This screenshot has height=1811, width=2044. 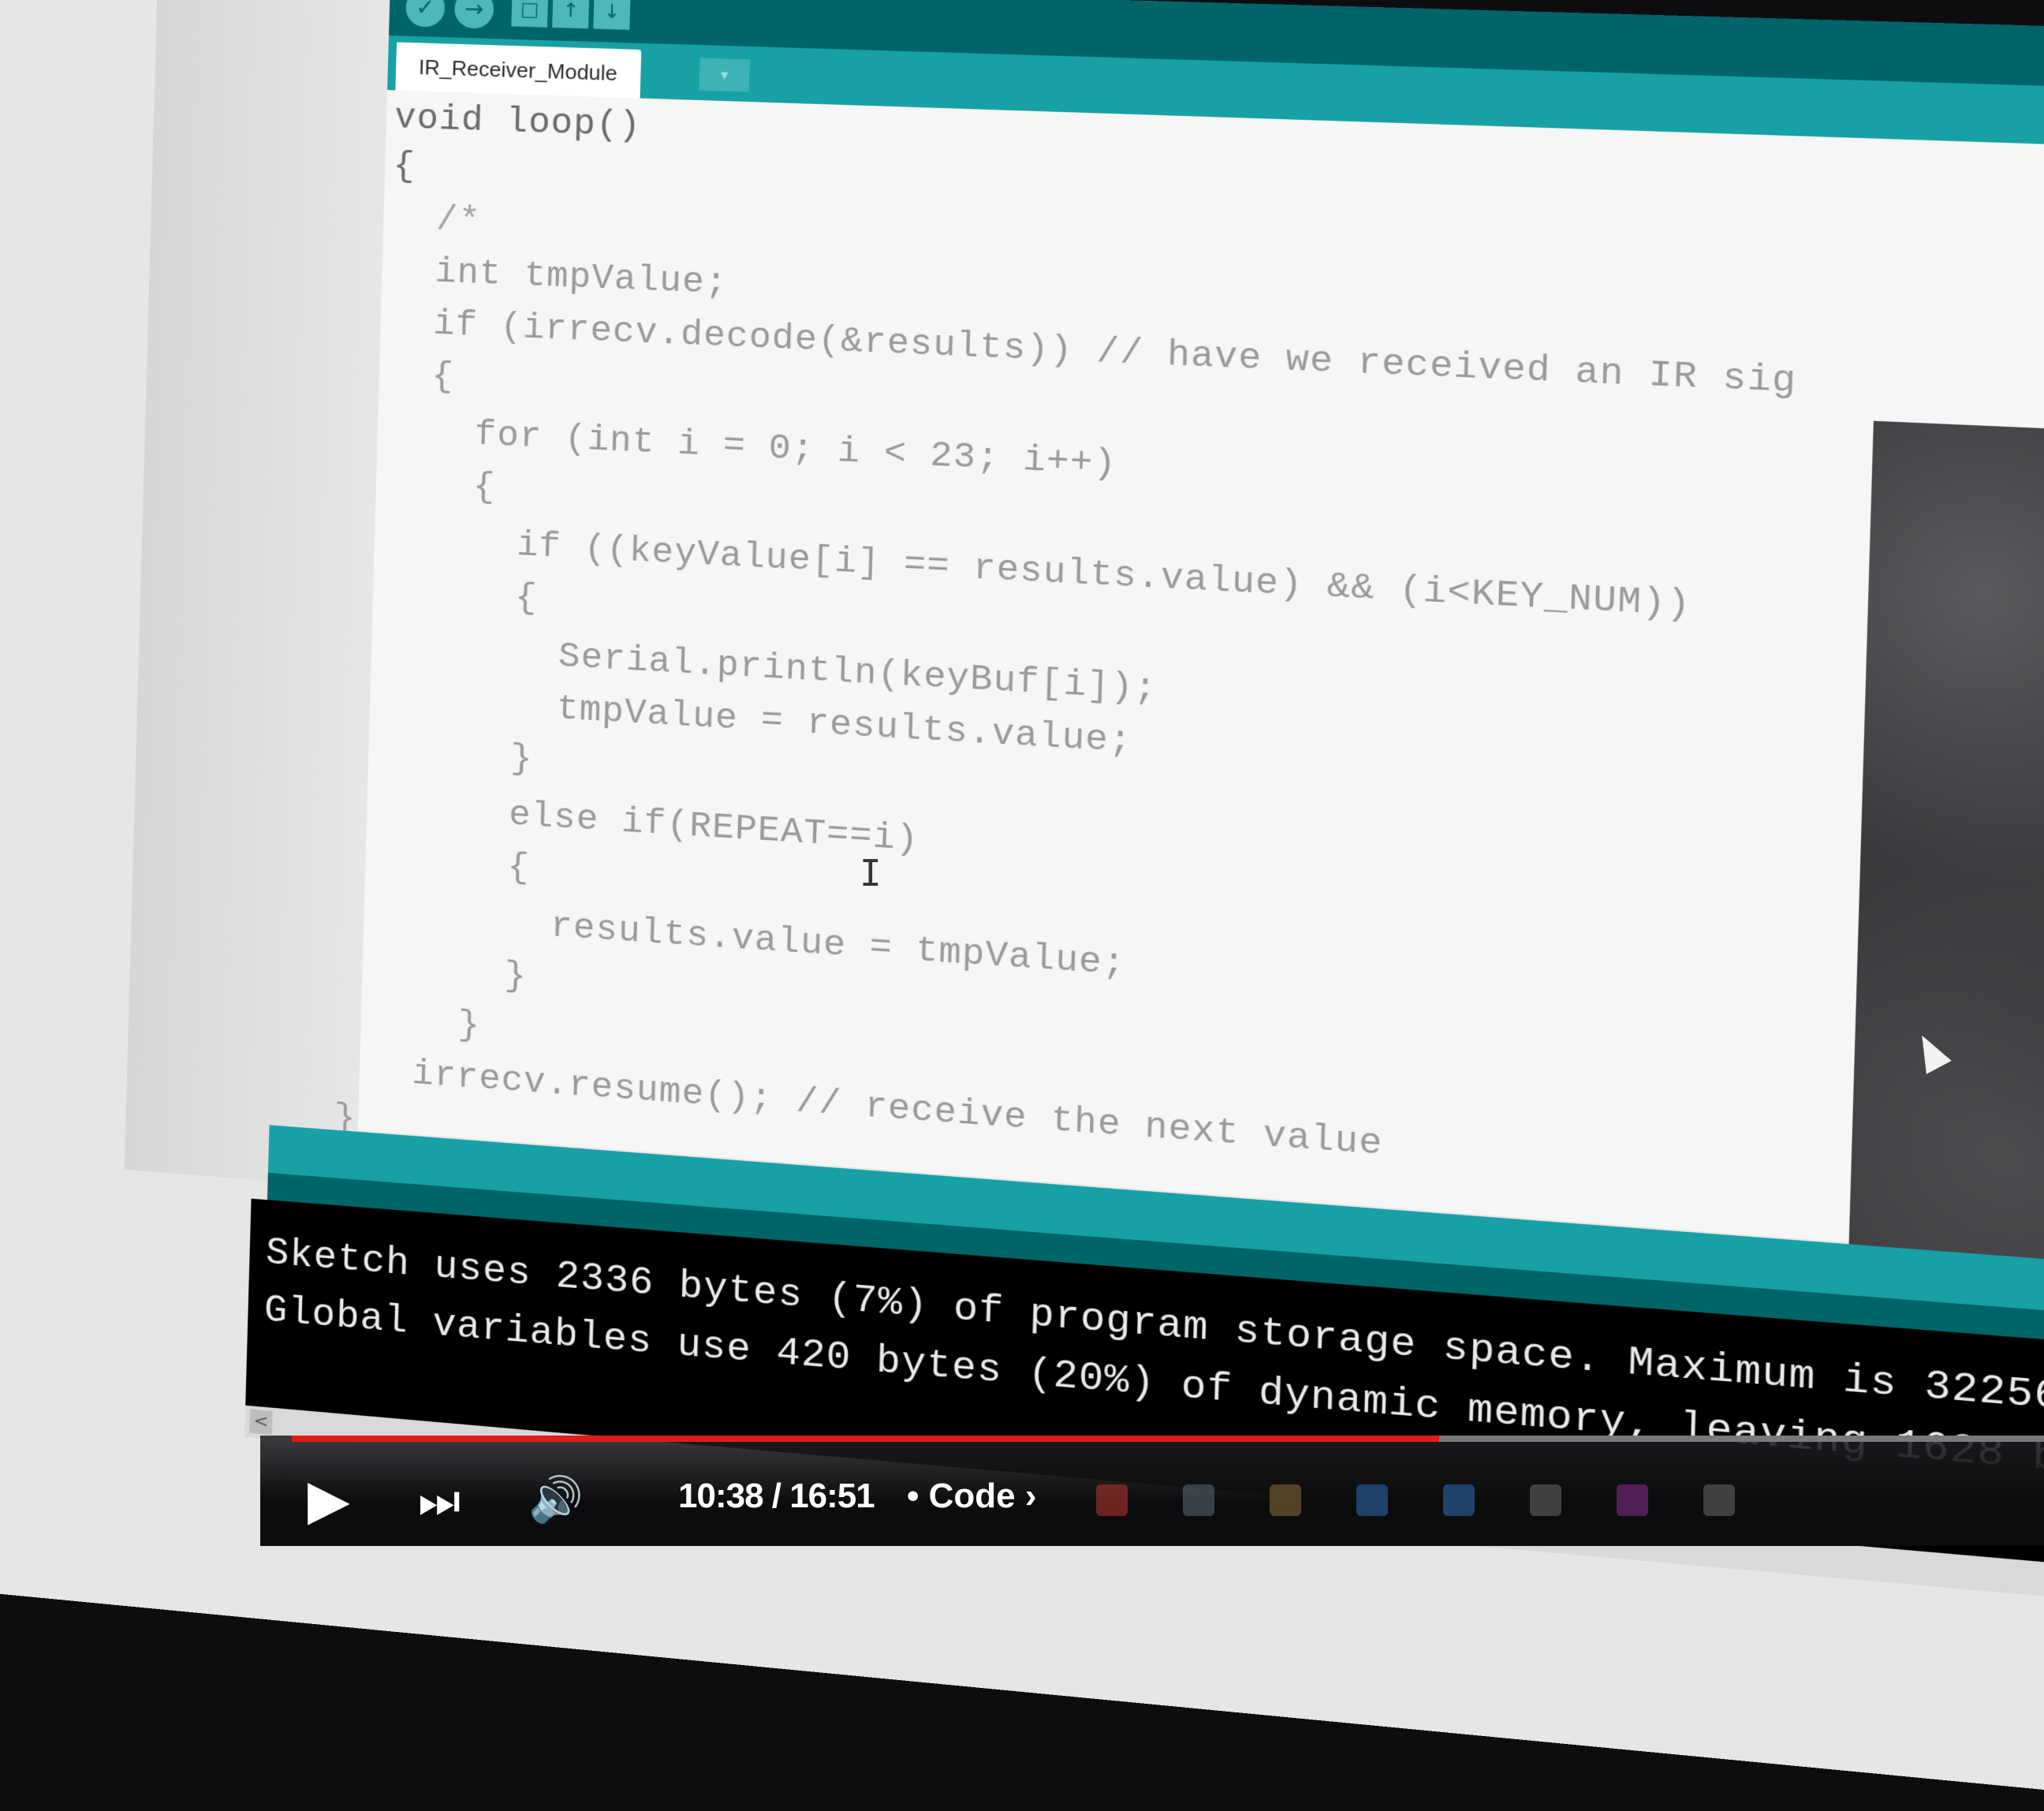 I want to click on video-webcam-overlay, so click(x=1946, y=855).